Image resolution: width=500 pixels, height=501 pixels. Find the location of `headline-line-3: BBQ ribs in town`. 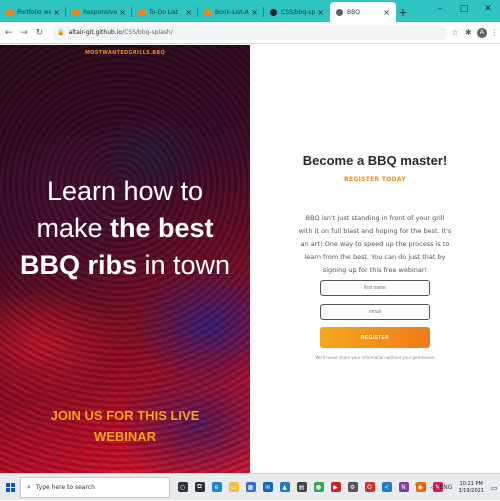

headline-line-3: BBQ ribs in town is located at coordinates (125, 265).